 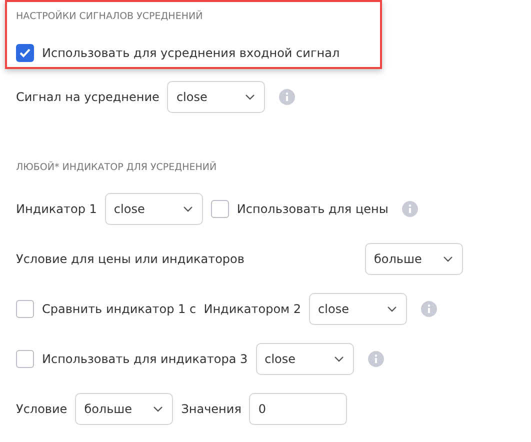 What do you see at coordinates (172, 309) in the screenshot?
I see `checkbox-label: Сравнить индикатор 1 с Индикатором 2` at bounding box center [172, 309].